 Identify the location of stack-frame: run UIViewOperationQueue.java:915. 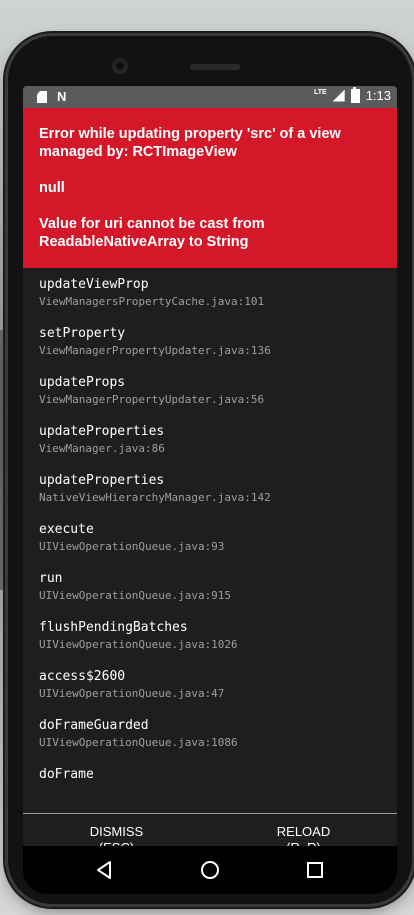
(218, 594).